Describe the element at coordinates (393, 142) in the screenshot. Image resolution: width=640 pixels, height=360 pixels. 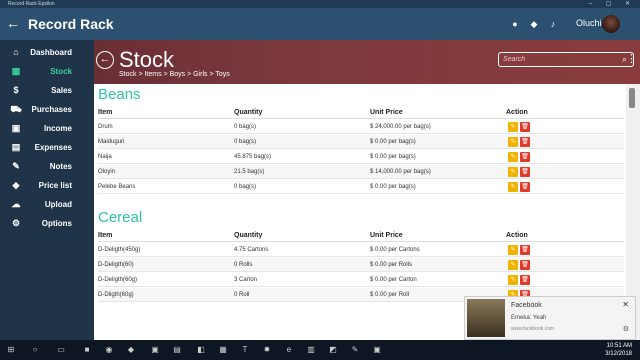
I see `item-unit-price: $ 0.00 per bag(s)` at that location.